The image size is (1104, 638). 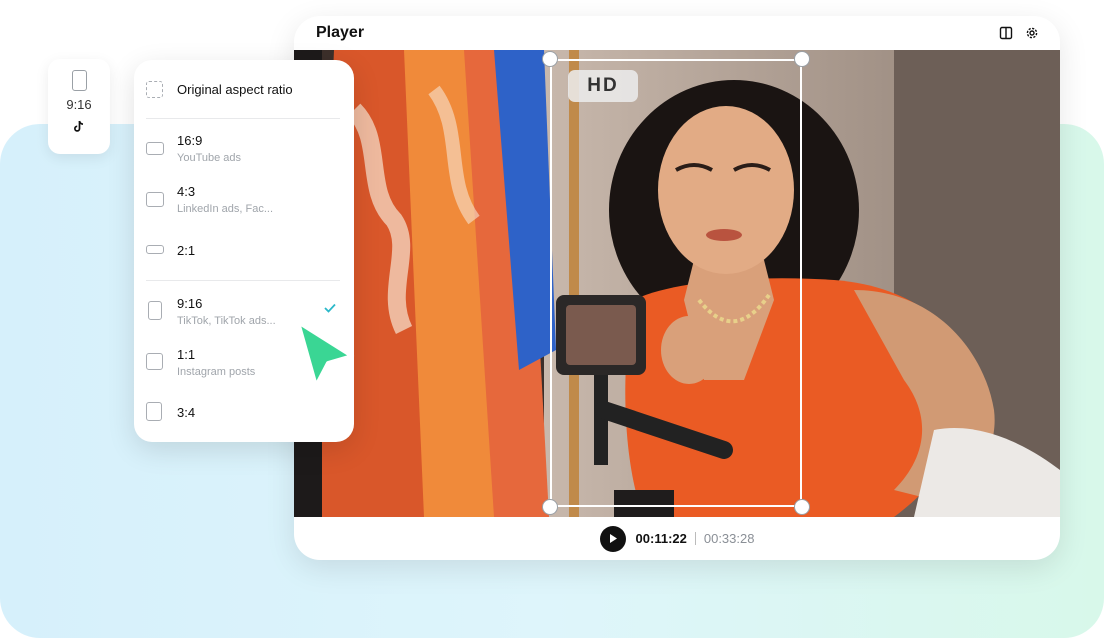 I want to click on menu-item-3-4: 3:4, so click(x=244, y=413).